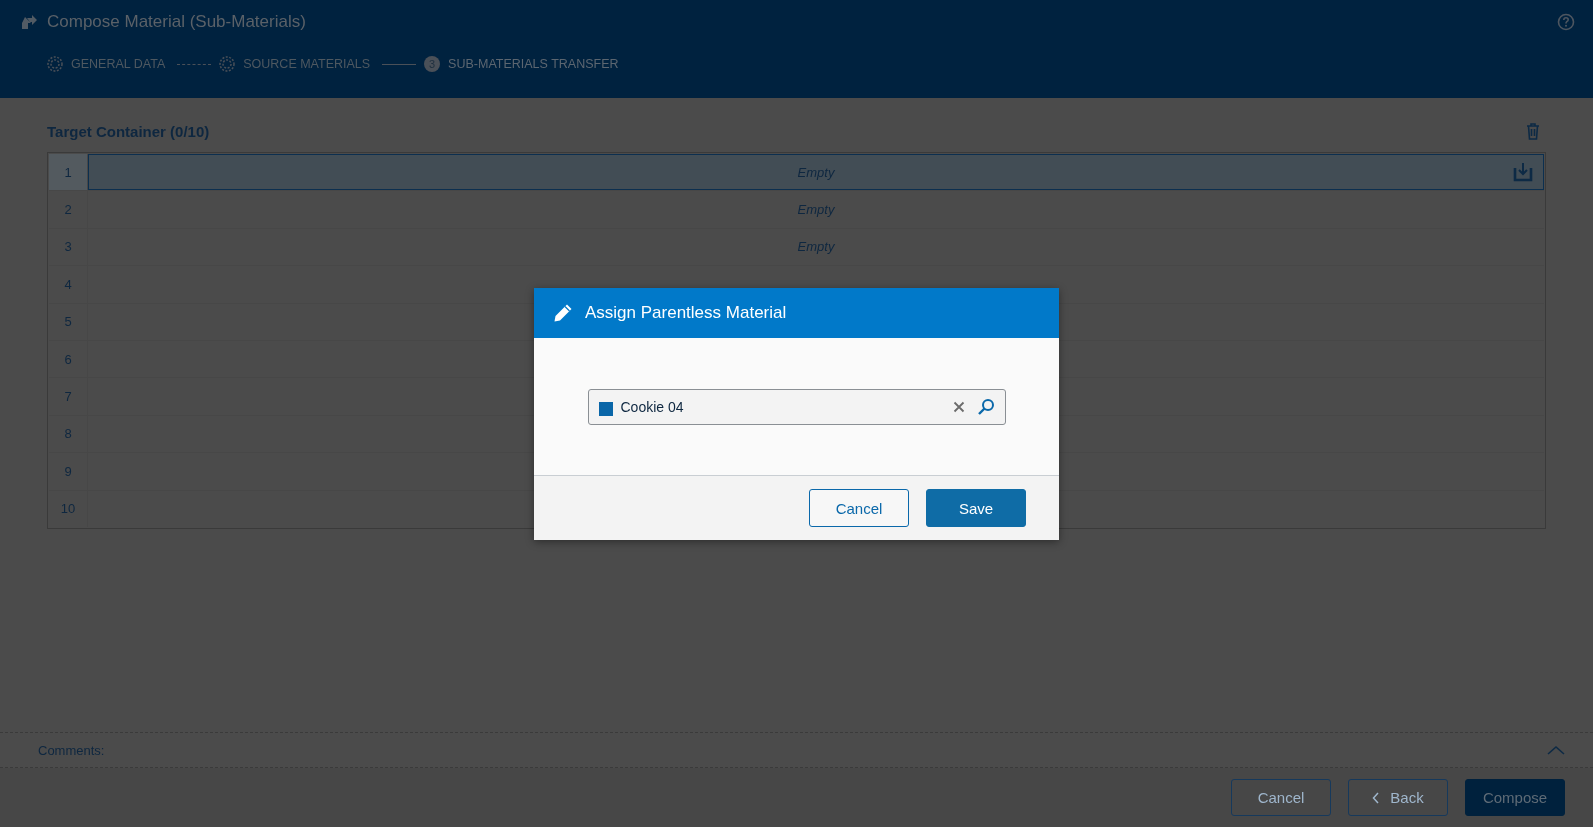  I want to click on dialog-button: Save, so click(976, 508).